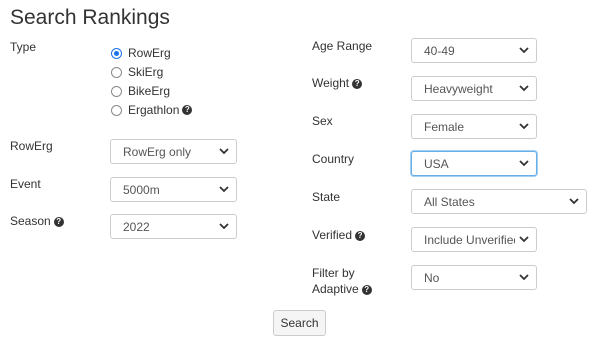 The image size is (598, 350). I want to click on country-select-value: USA, so click(436, 163).